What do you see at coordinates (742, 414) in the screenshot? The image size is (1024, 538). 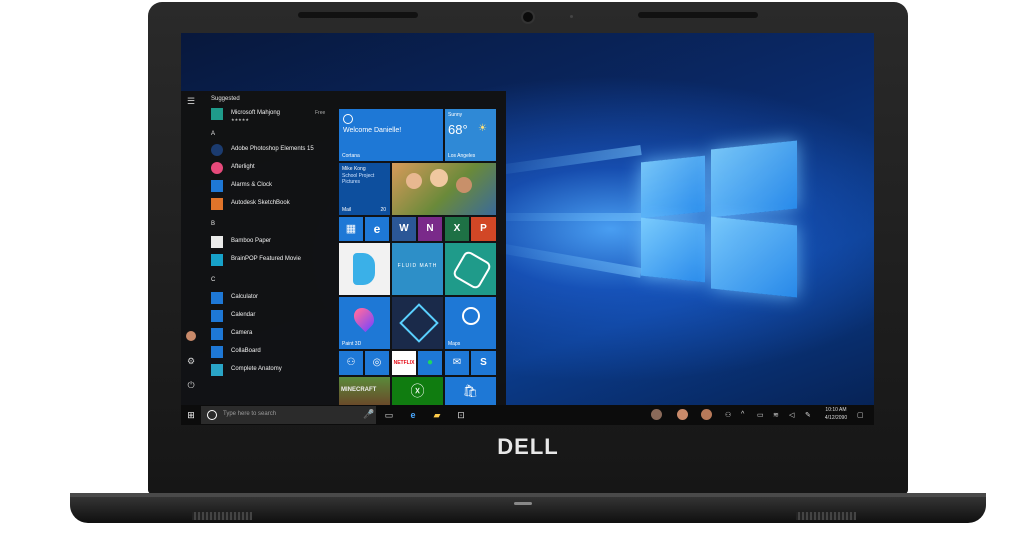 I see `chevron-up-icon: ^` at bounding box center [742, 414].